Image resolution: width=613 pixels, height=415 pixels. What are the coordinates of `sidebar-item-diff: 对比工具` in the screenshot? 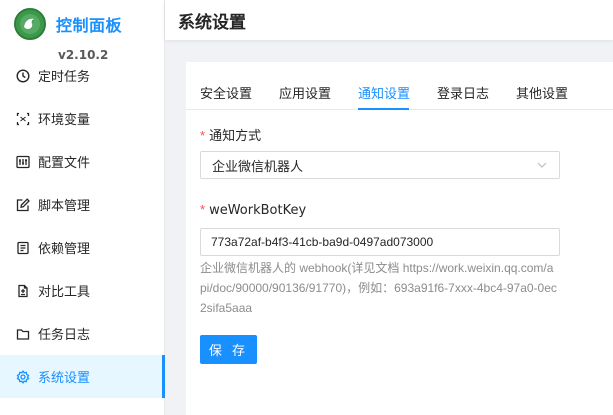 It's located at (82, 290).